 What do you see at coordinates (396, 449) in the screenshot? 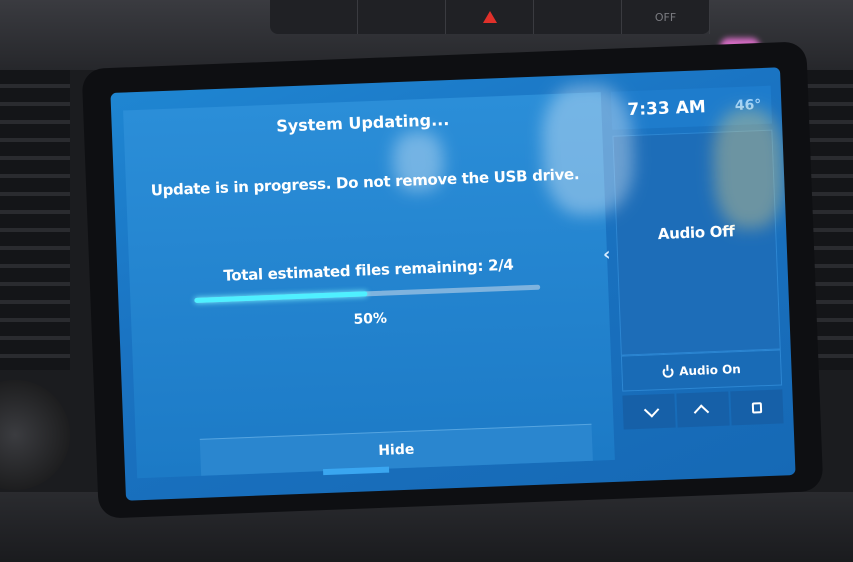
I see `hide-button: Hide` at bounding box center [396, 449].